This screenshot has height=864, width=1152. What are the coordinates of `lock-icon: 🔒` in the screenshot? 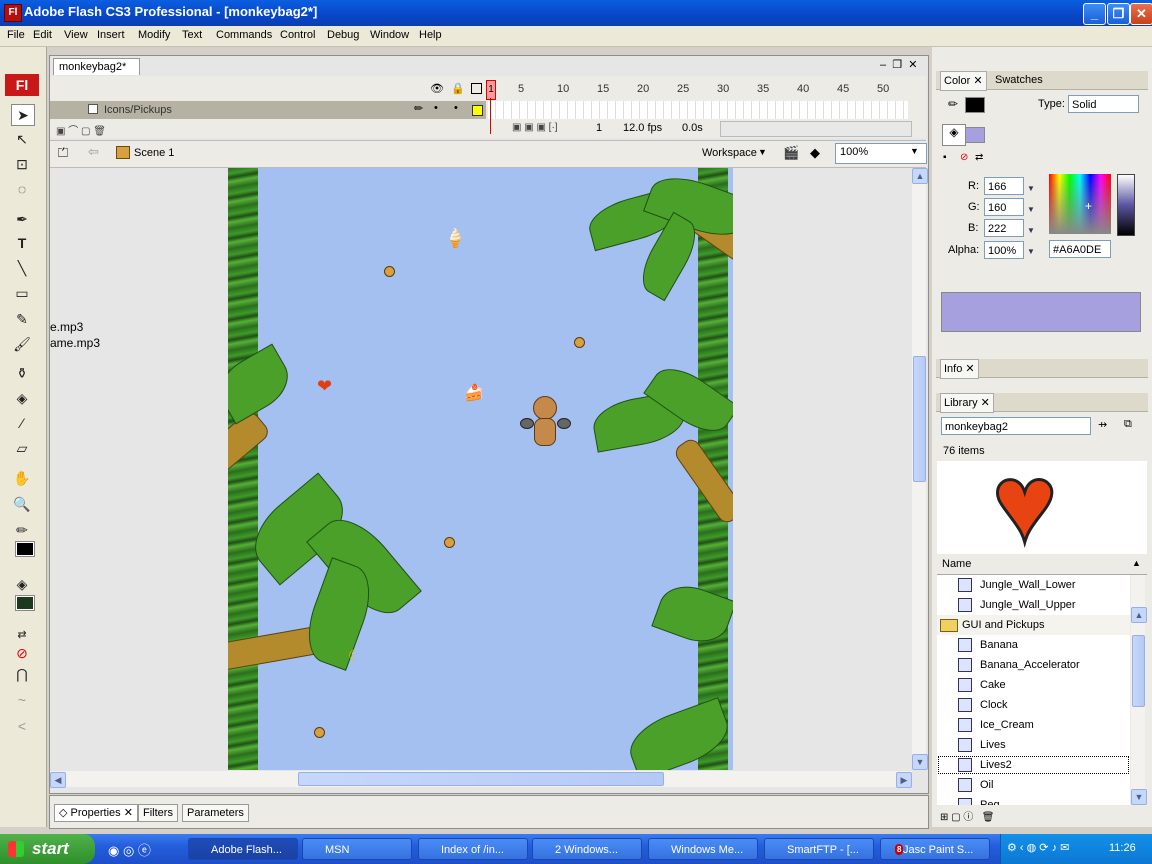 It's located at (458, 88).